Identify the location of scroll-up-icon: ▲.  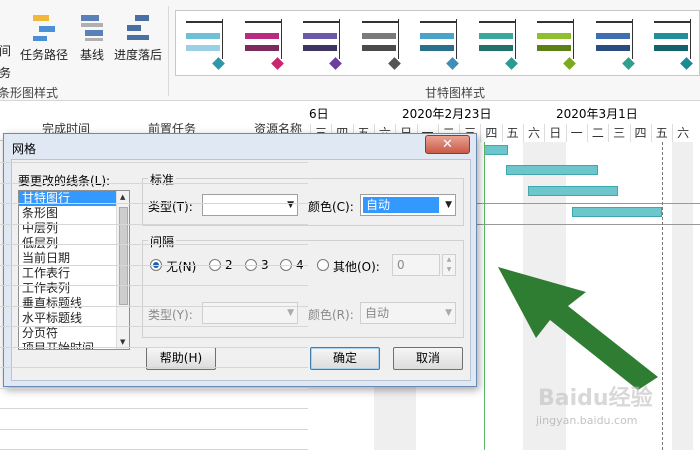
(122, 197).